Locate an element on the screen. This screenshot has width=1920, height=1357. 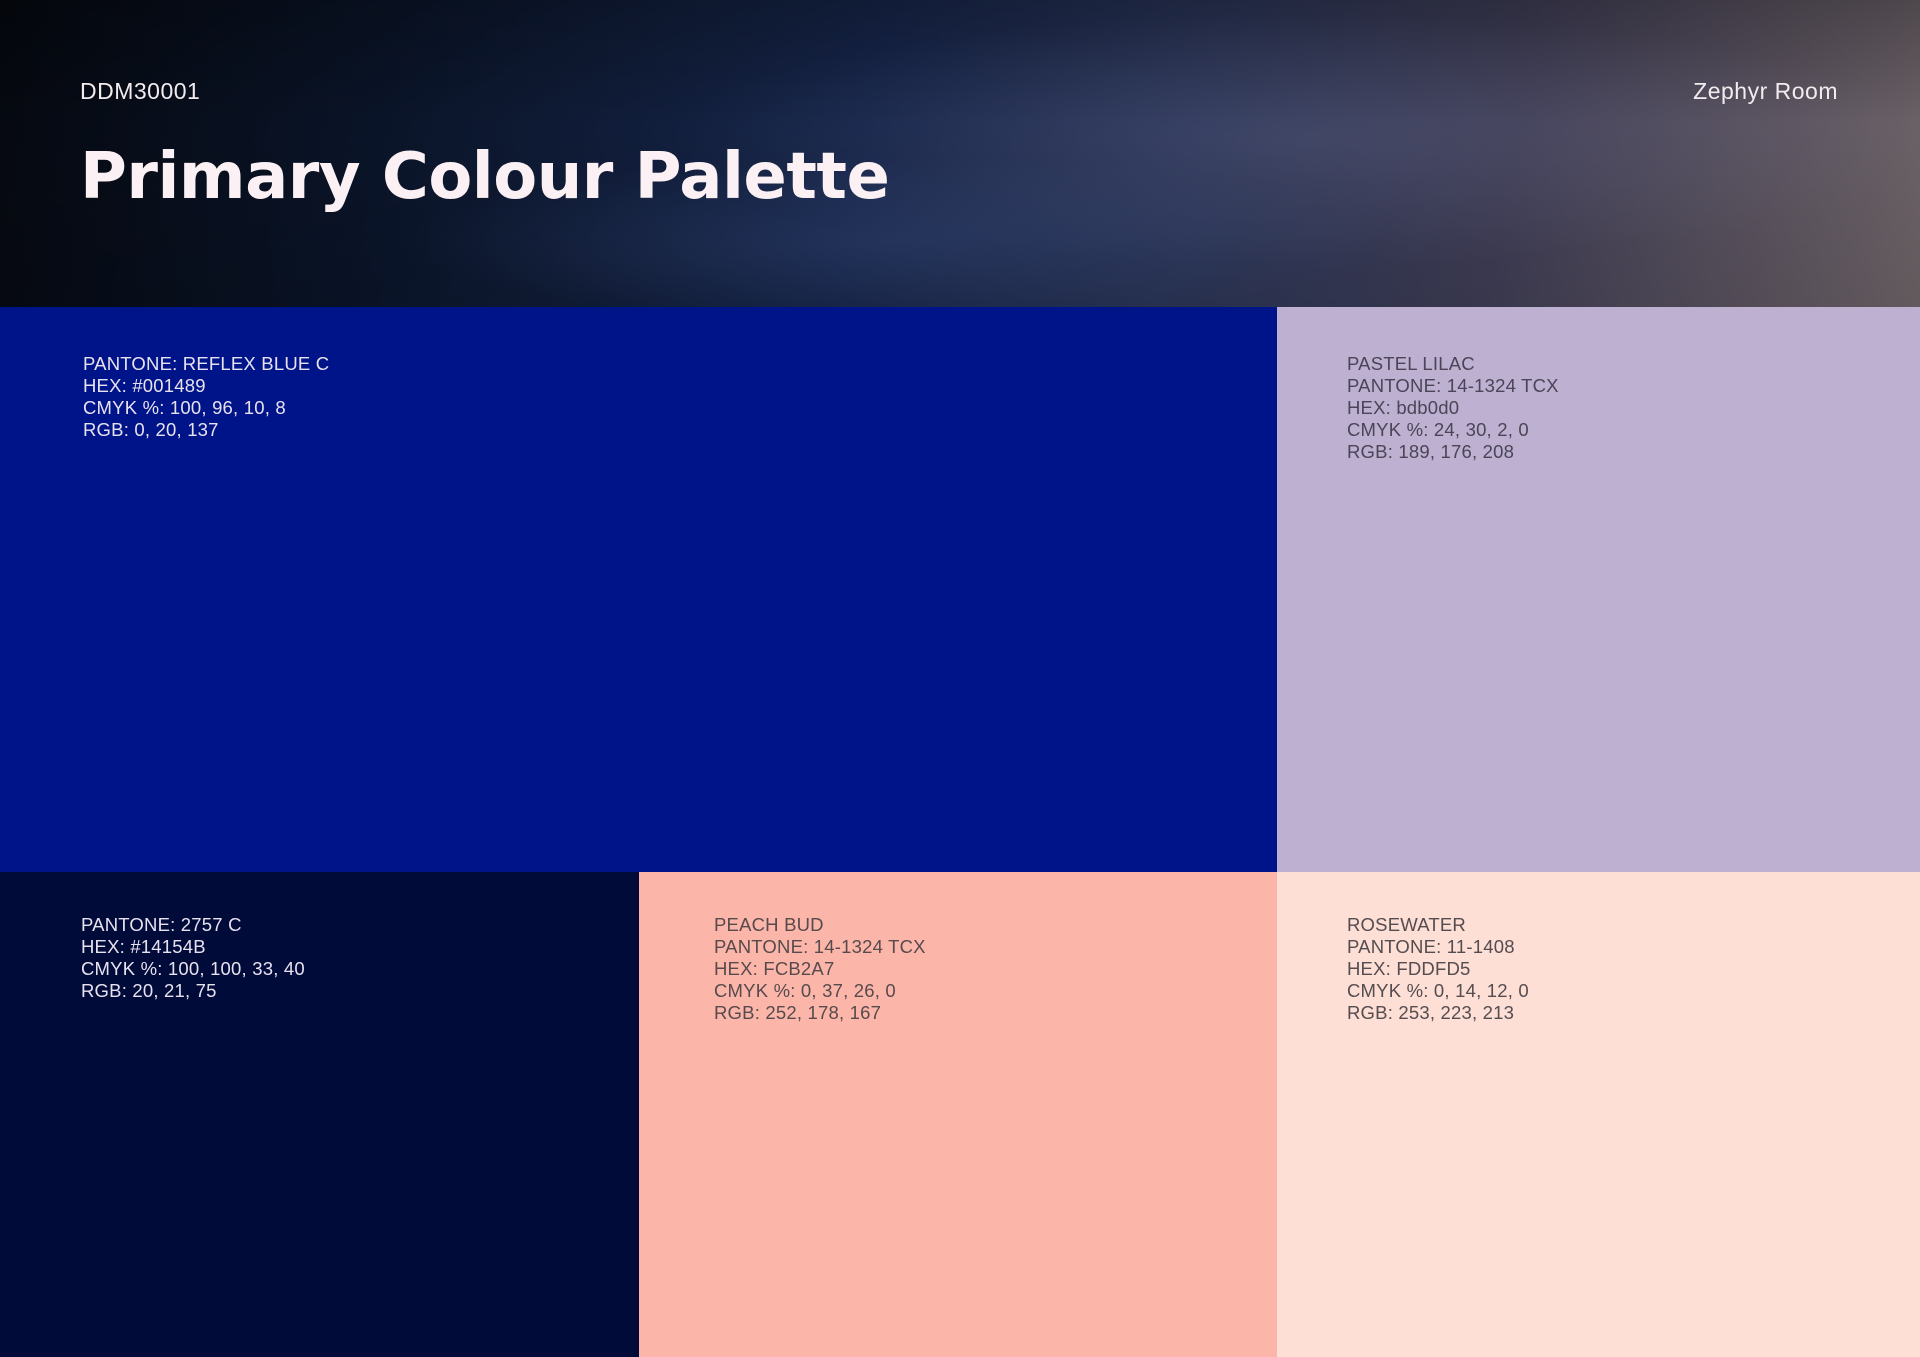
swatch-line: PANTONE: 2757 C is located at coordinates (161, 924).